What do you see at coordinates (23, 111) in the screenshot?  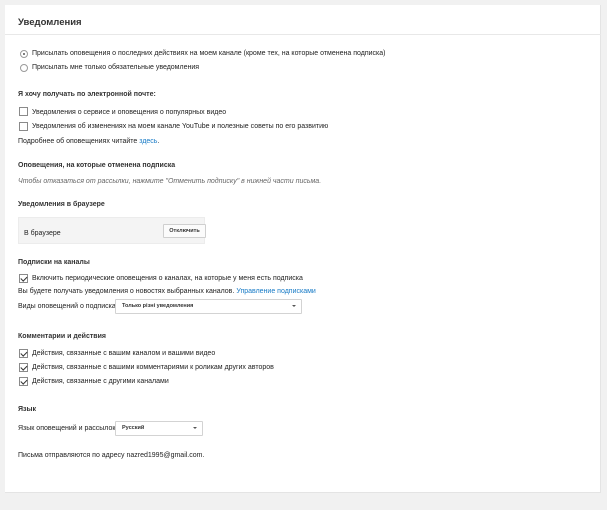 I see `email-checkbox-service` at bounding box center [23, 111].